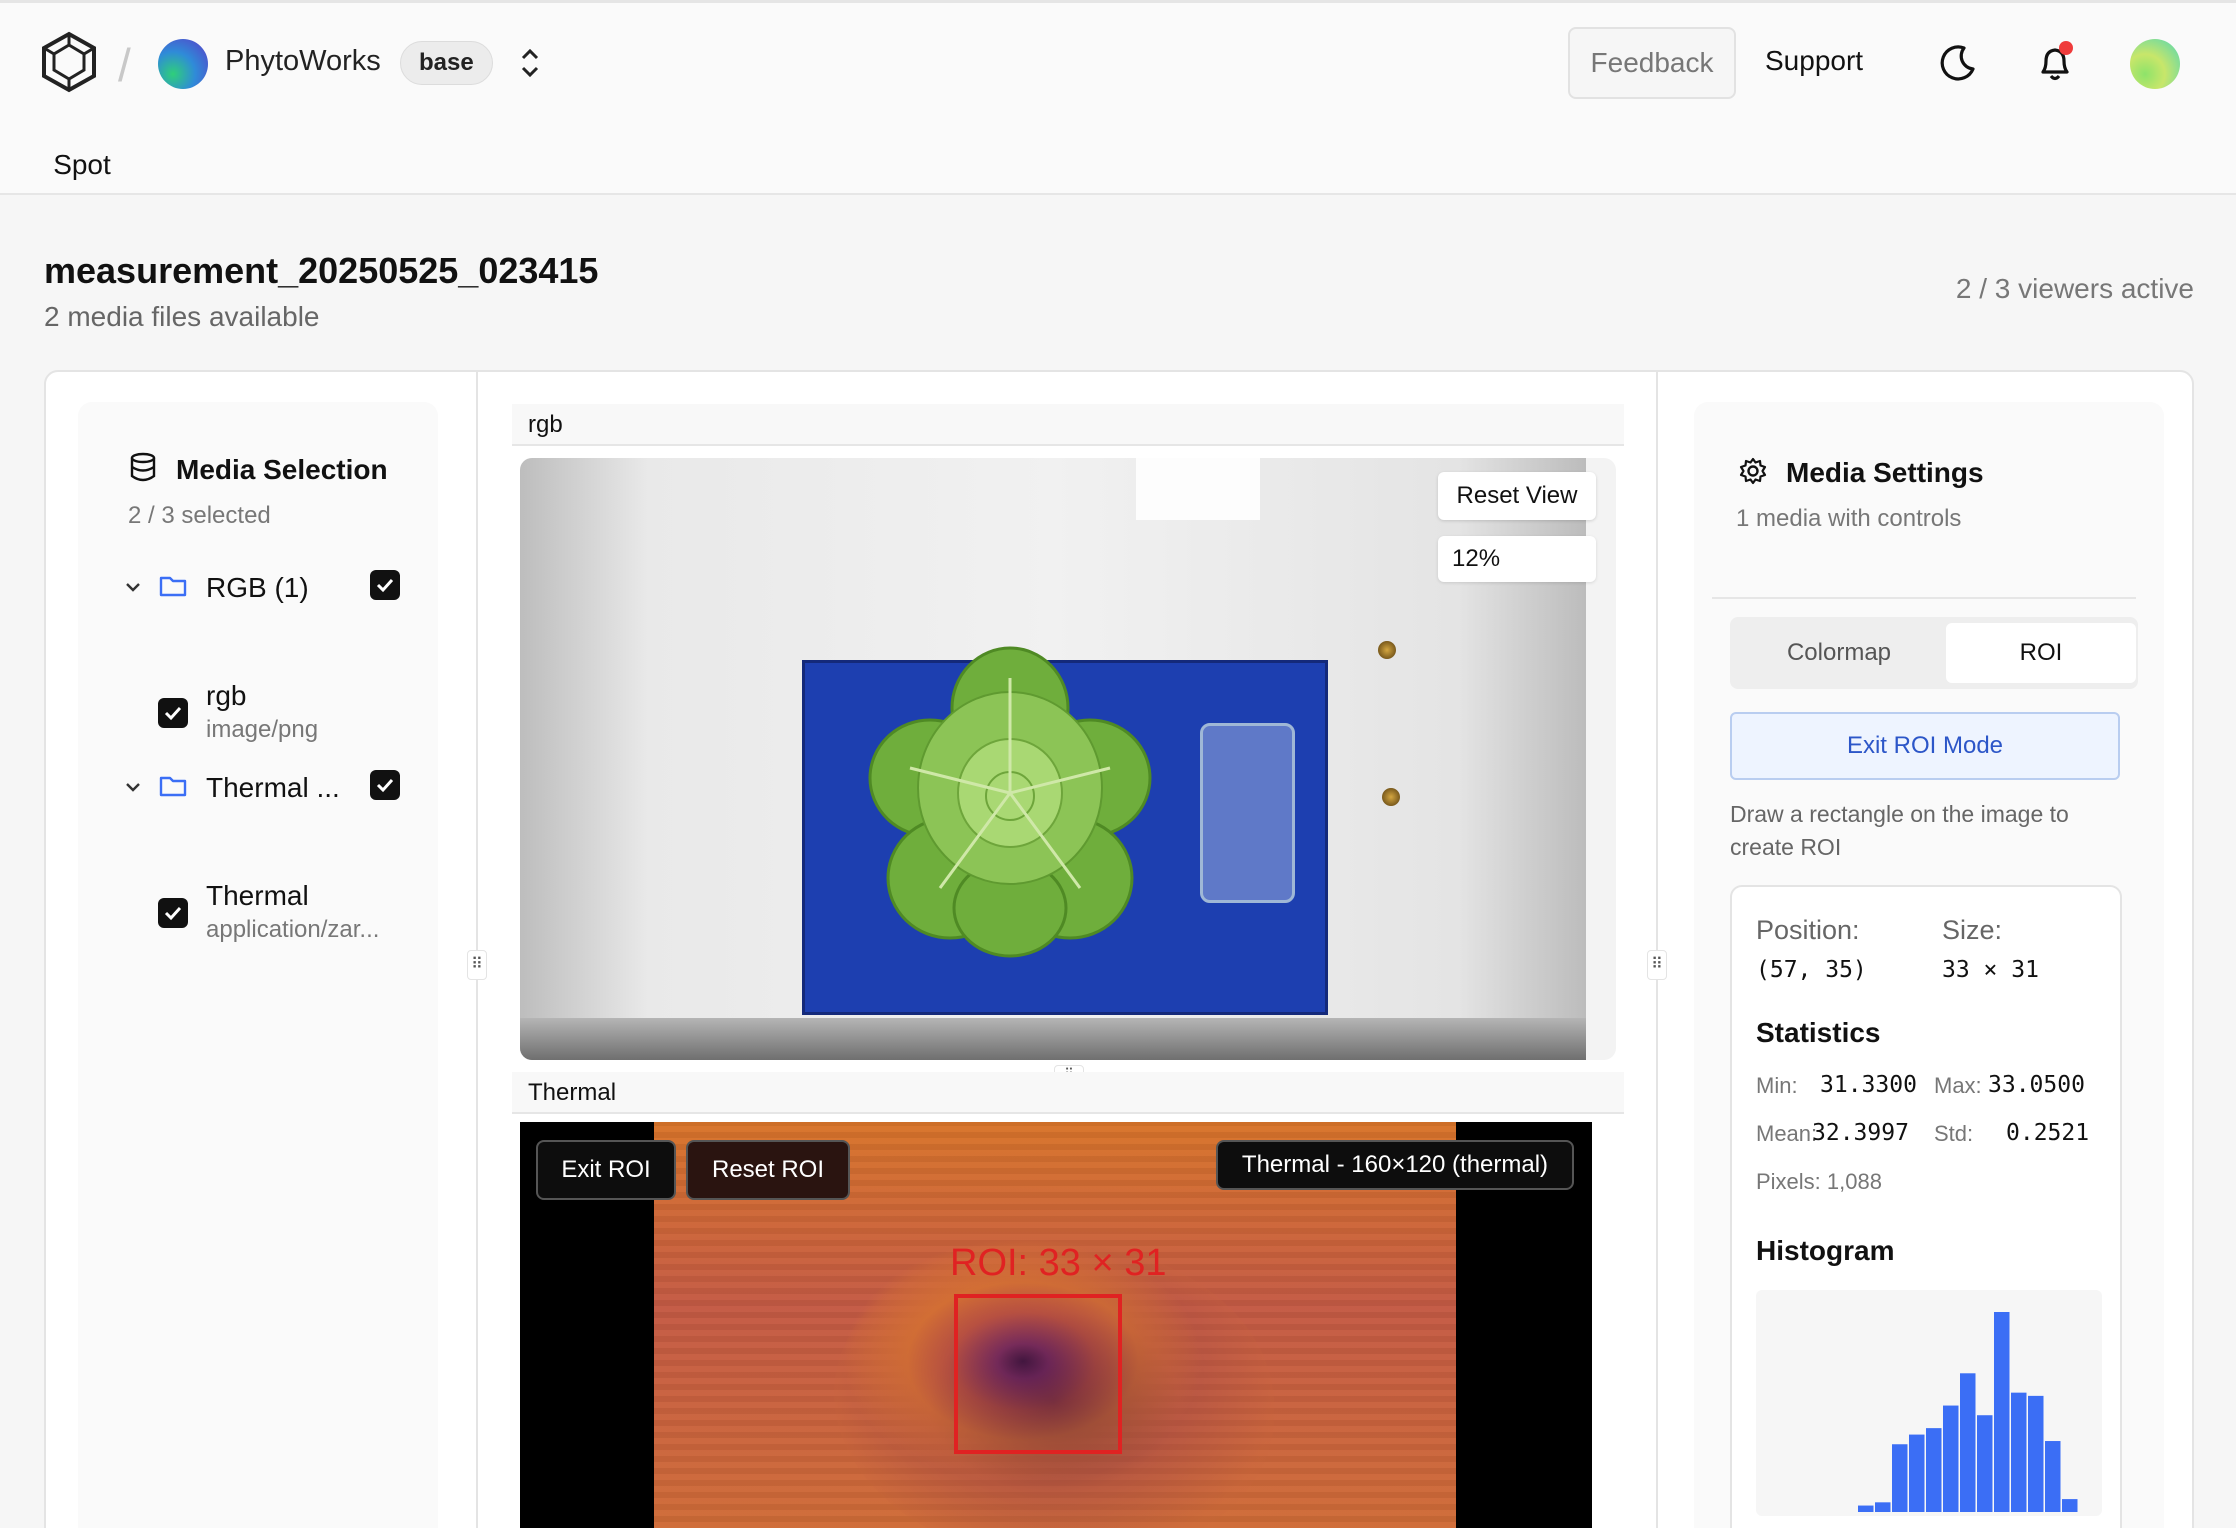 The image size is (2236, 1528). What do you see at coordinates (182, 316) in the screenshot?
I see `page-subtitle: 2 media files available` at bounding box center [182, 316].